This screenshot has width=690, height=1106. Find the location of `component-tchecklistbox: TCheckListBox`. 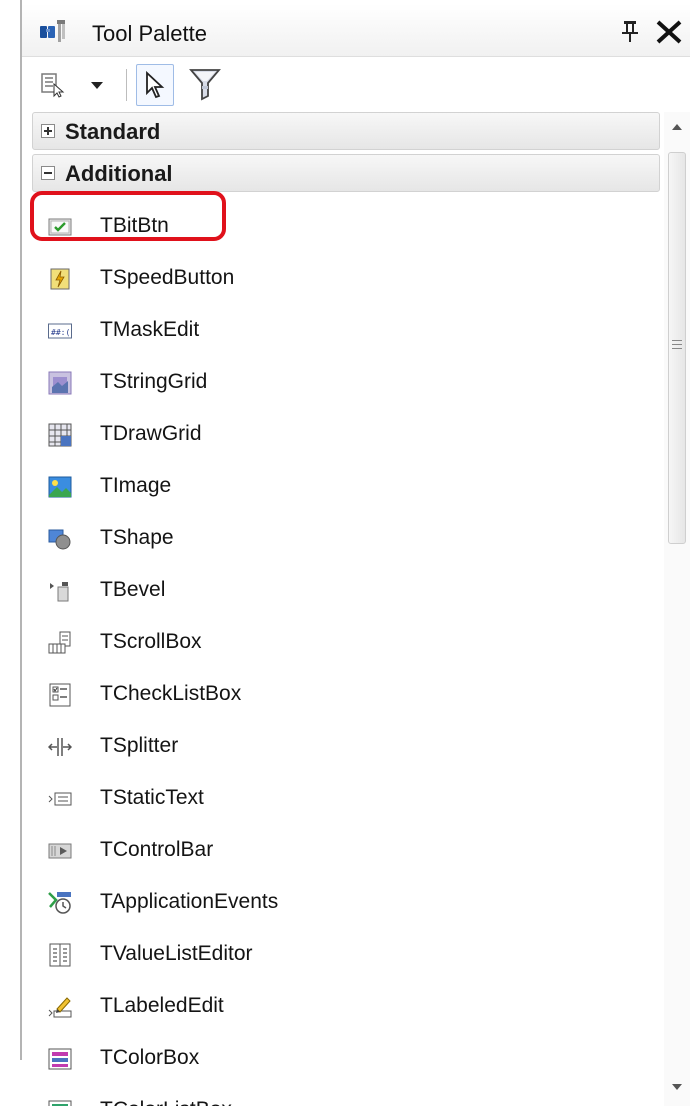

component-tchecklistbox: TCheckListBox is located at coordinates (342, 695).